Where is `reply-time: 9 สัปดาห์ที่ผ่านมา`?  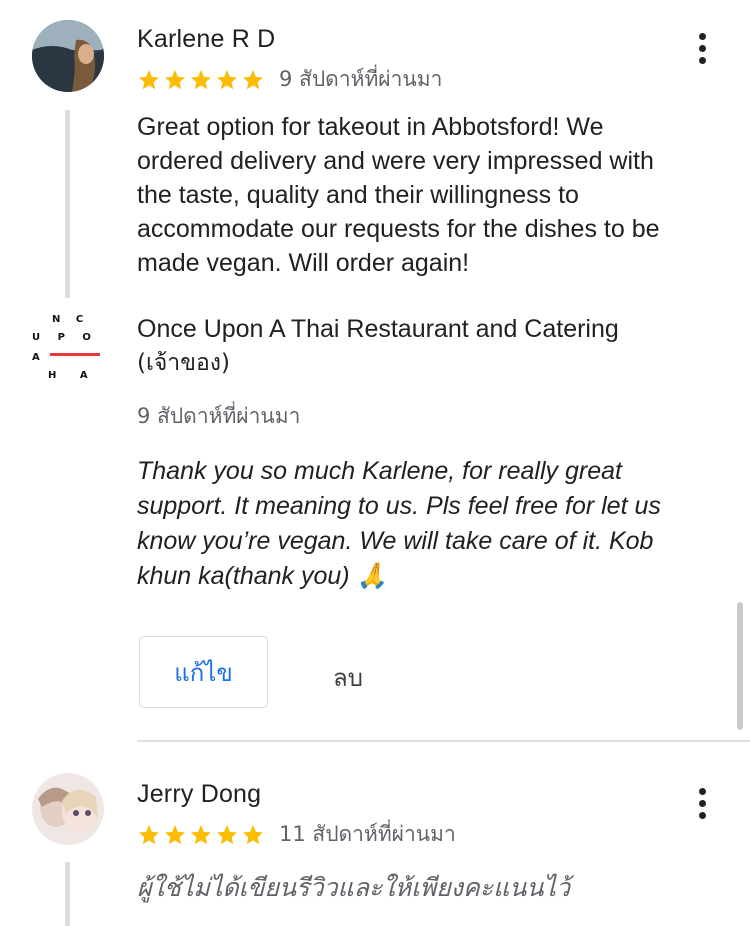 reply-time: 9 สัปดาห์ที่ผ่านมา is located at coordinates (219, 416).